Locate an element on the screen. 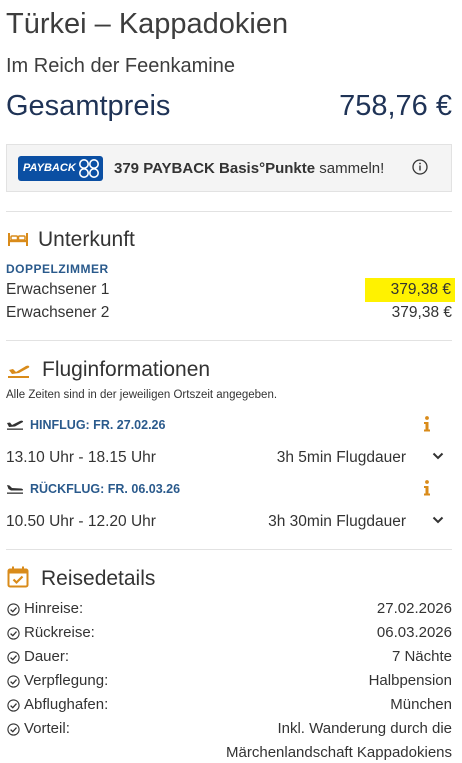 This screenshot has width=462, height=763. detail-label: Vorteil: is located at coordinates (47, 728).